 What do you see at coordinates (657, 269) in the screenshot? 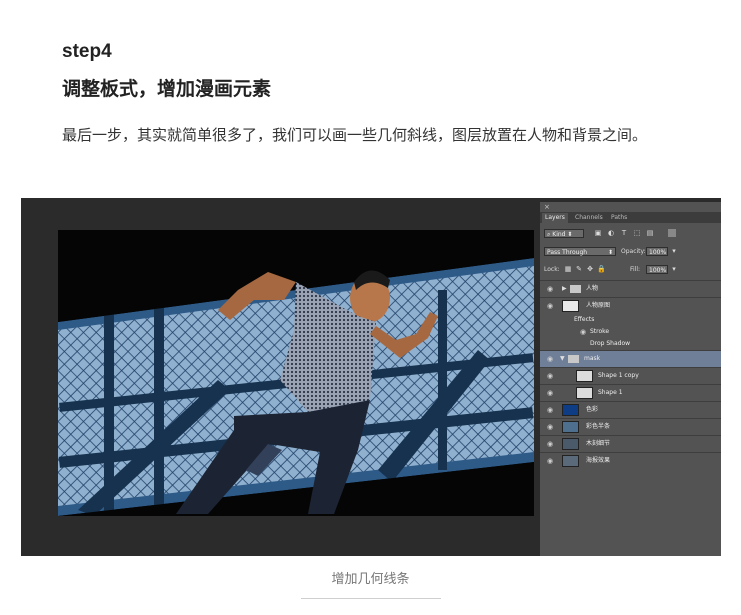
I see `fill-input: 100%` at bounding box center [657, 269].